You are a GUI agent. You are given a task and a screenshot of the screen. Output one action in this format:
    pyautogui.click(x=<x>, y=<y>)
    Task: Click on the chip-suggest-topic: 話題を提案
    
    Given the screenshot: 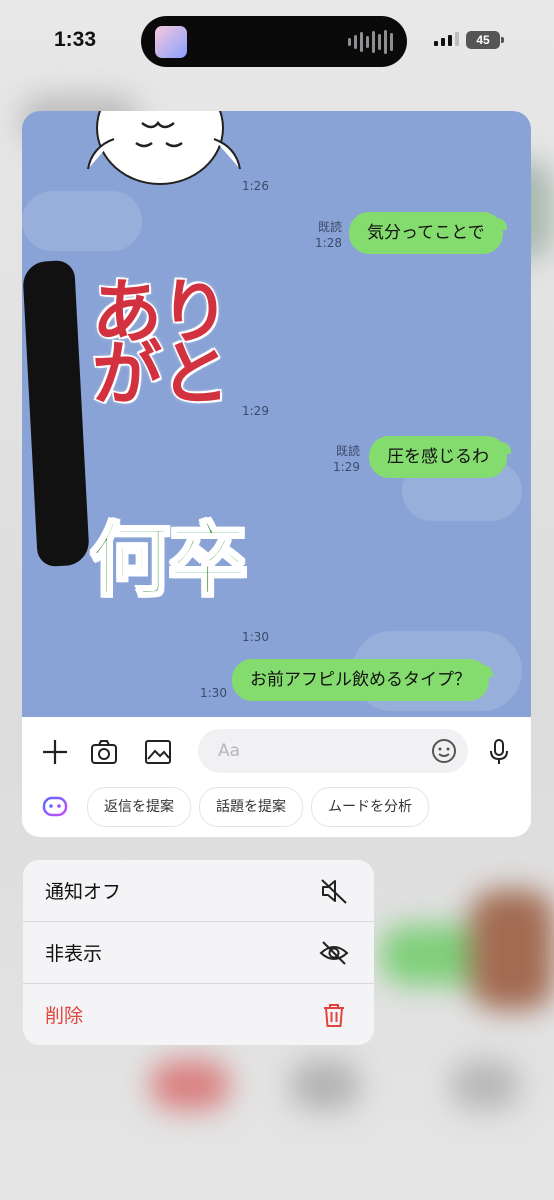 What is the action you would take?
    pyautogui.click(x=251, y=807)
    